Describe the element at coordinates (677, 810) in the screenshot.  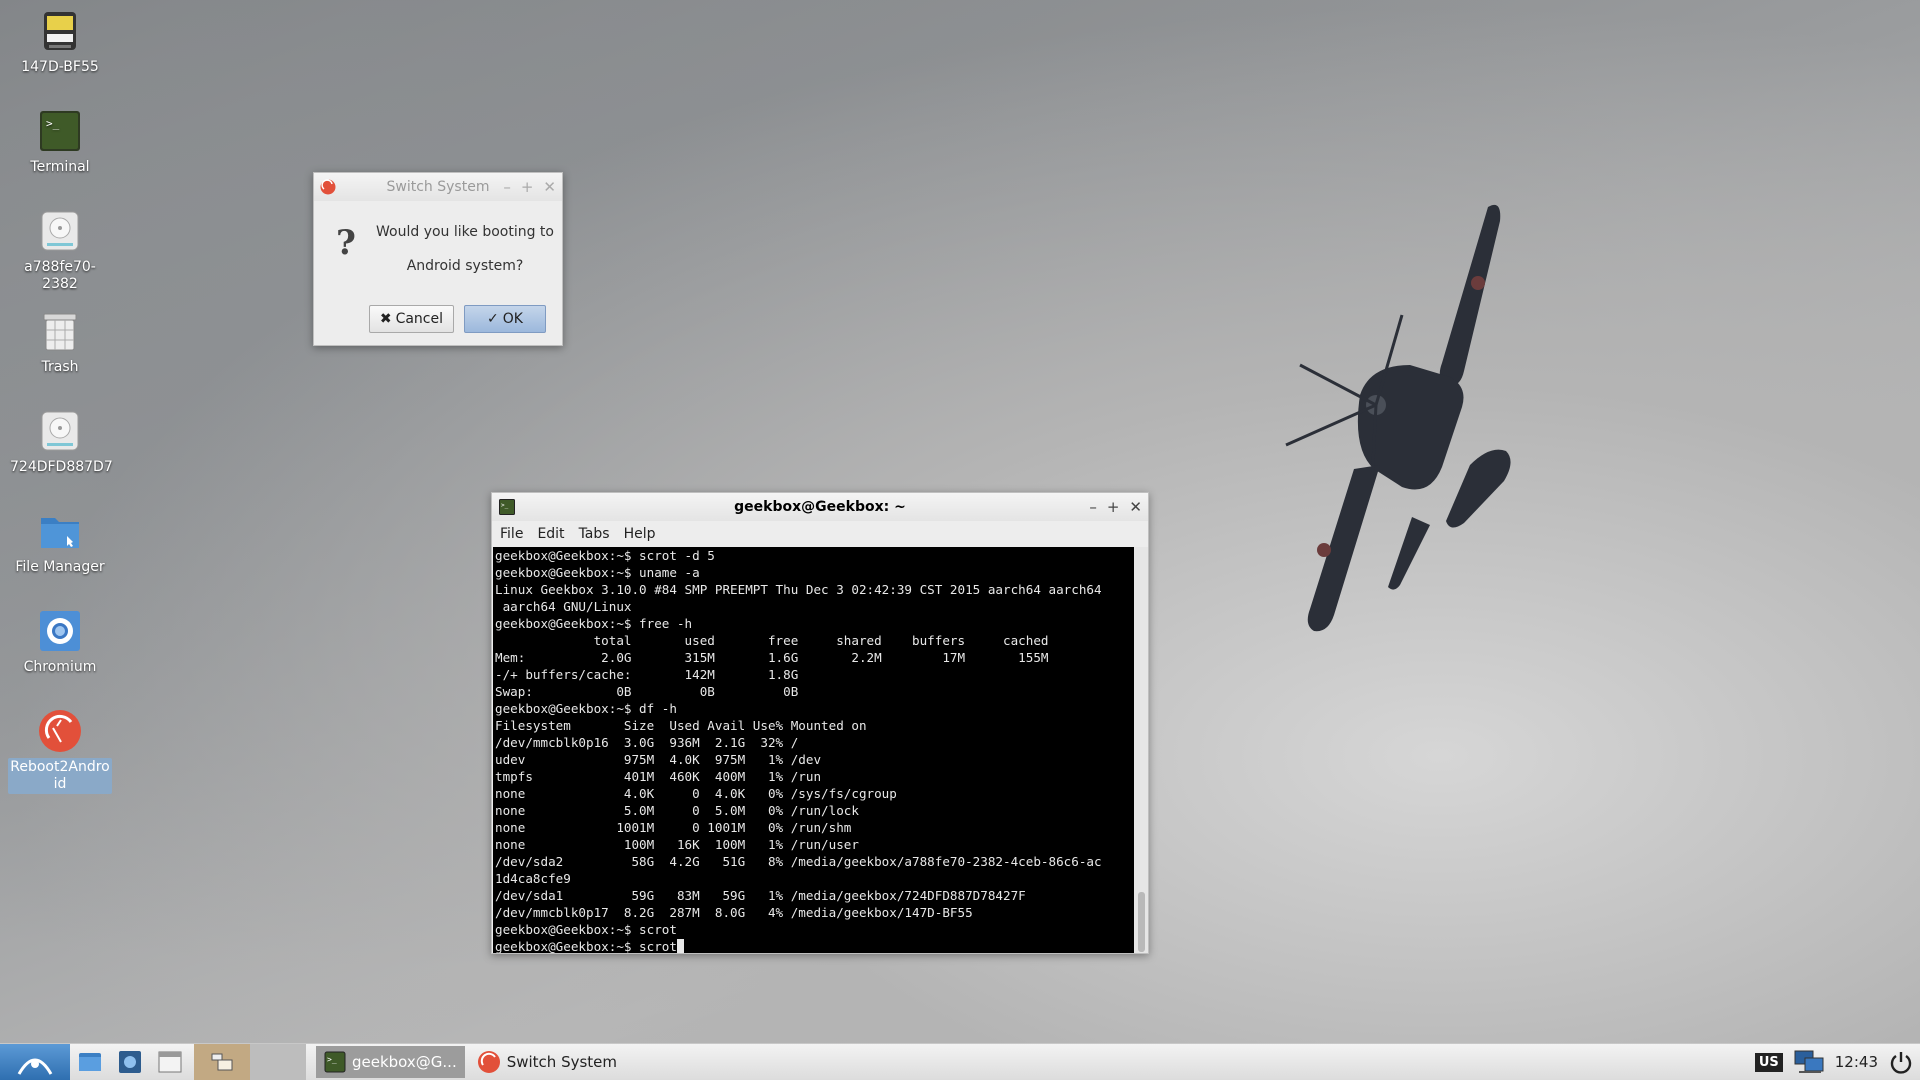
I see `terminal-line: none 5.0M 0 5.0M 0% /run/lock` at that location.